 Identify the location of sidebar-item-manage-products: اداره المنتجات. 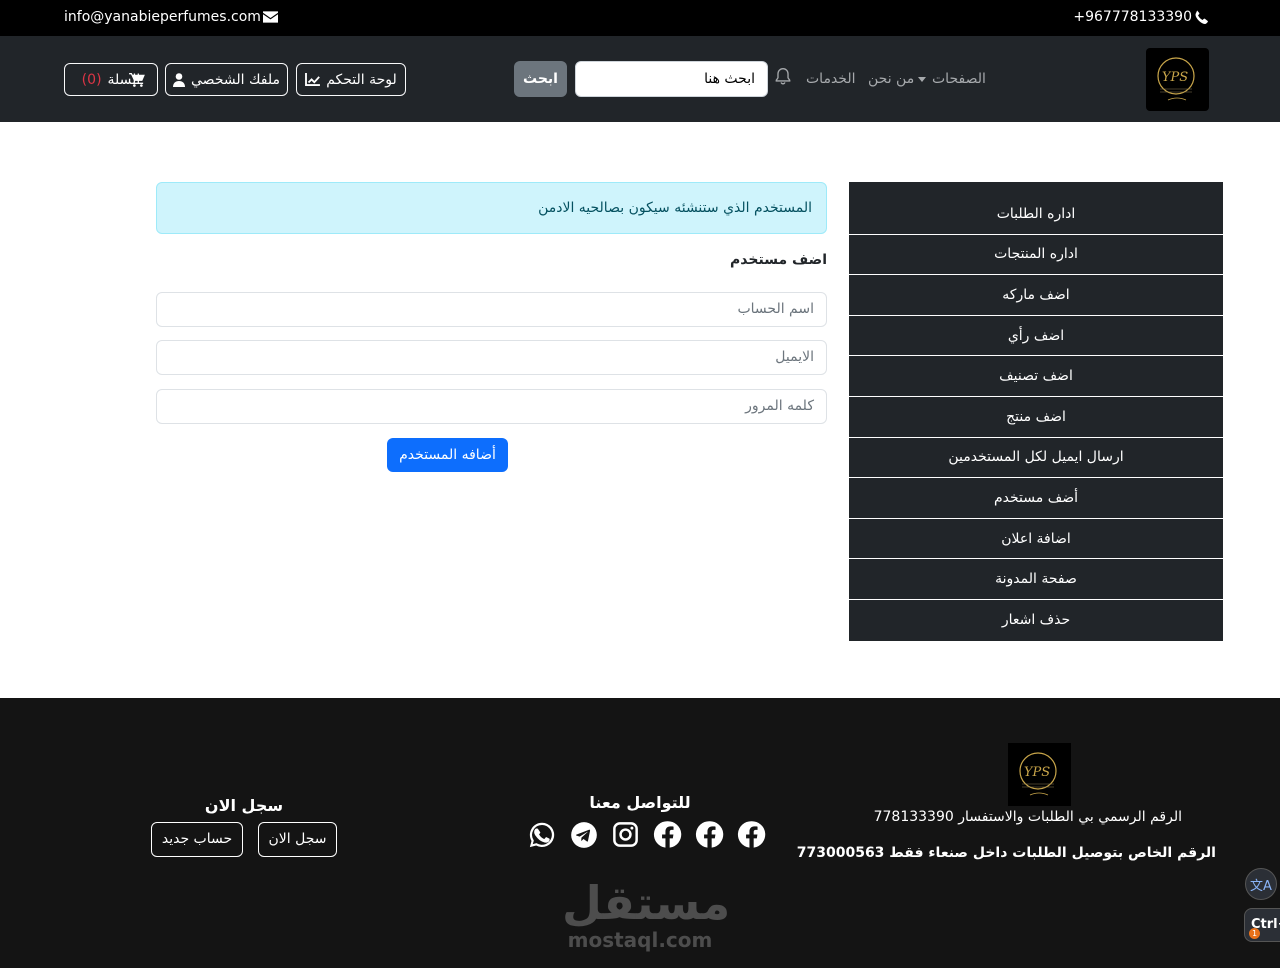
(1036, 255).